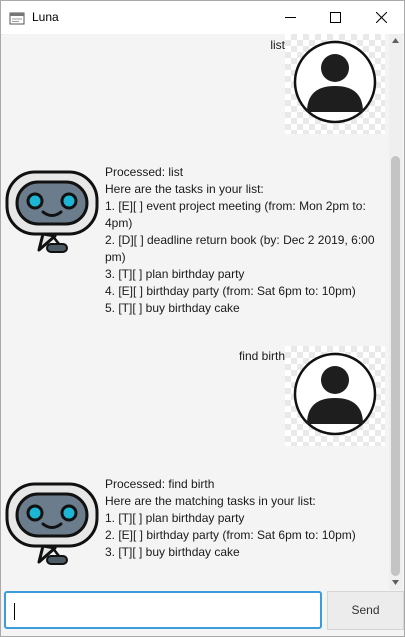 Image resolution: width=405 pixels, height=637 pixels. I want to click on scroll-down-arrow-icon, so click(395, 582).